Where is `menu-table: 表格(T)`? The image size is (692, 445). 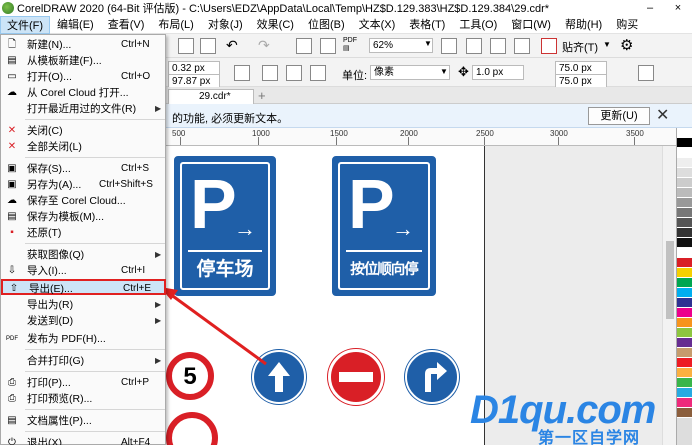
menu-table: 表格(T) is located at coordinates (427, 25).